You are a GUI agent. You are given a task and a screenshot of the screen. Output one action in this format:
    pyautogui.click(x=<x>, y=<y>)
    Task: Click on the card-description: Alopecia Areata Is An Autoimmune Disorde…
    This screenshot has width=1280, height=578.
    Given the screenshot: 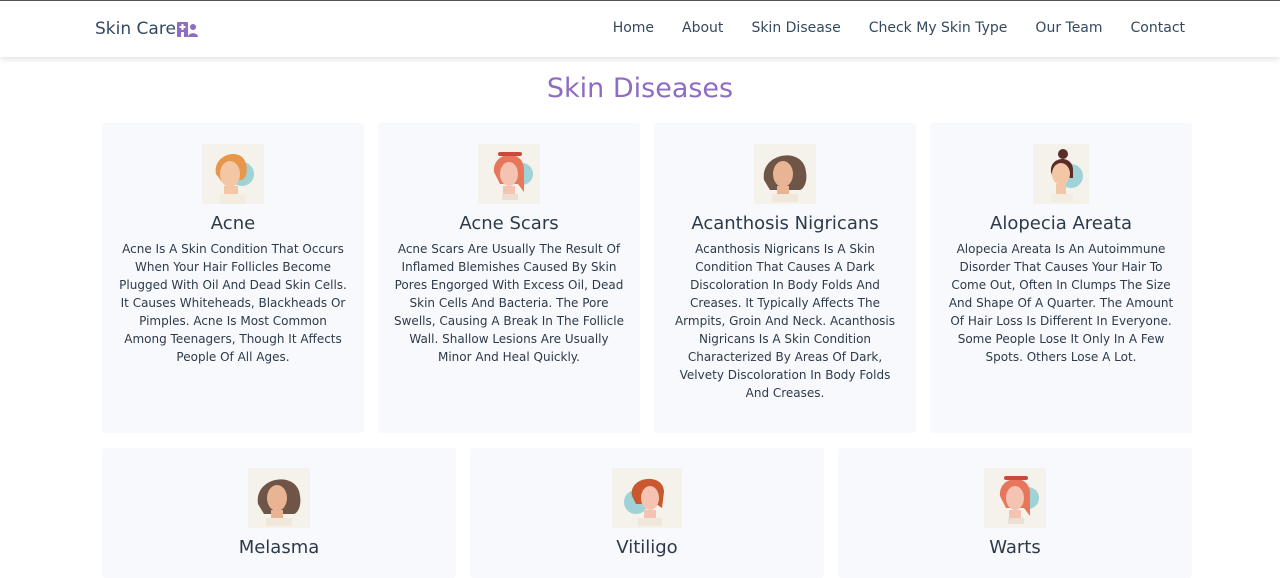 What is the action you would take?
    pyautogui.click(x=1061, y=303)
    